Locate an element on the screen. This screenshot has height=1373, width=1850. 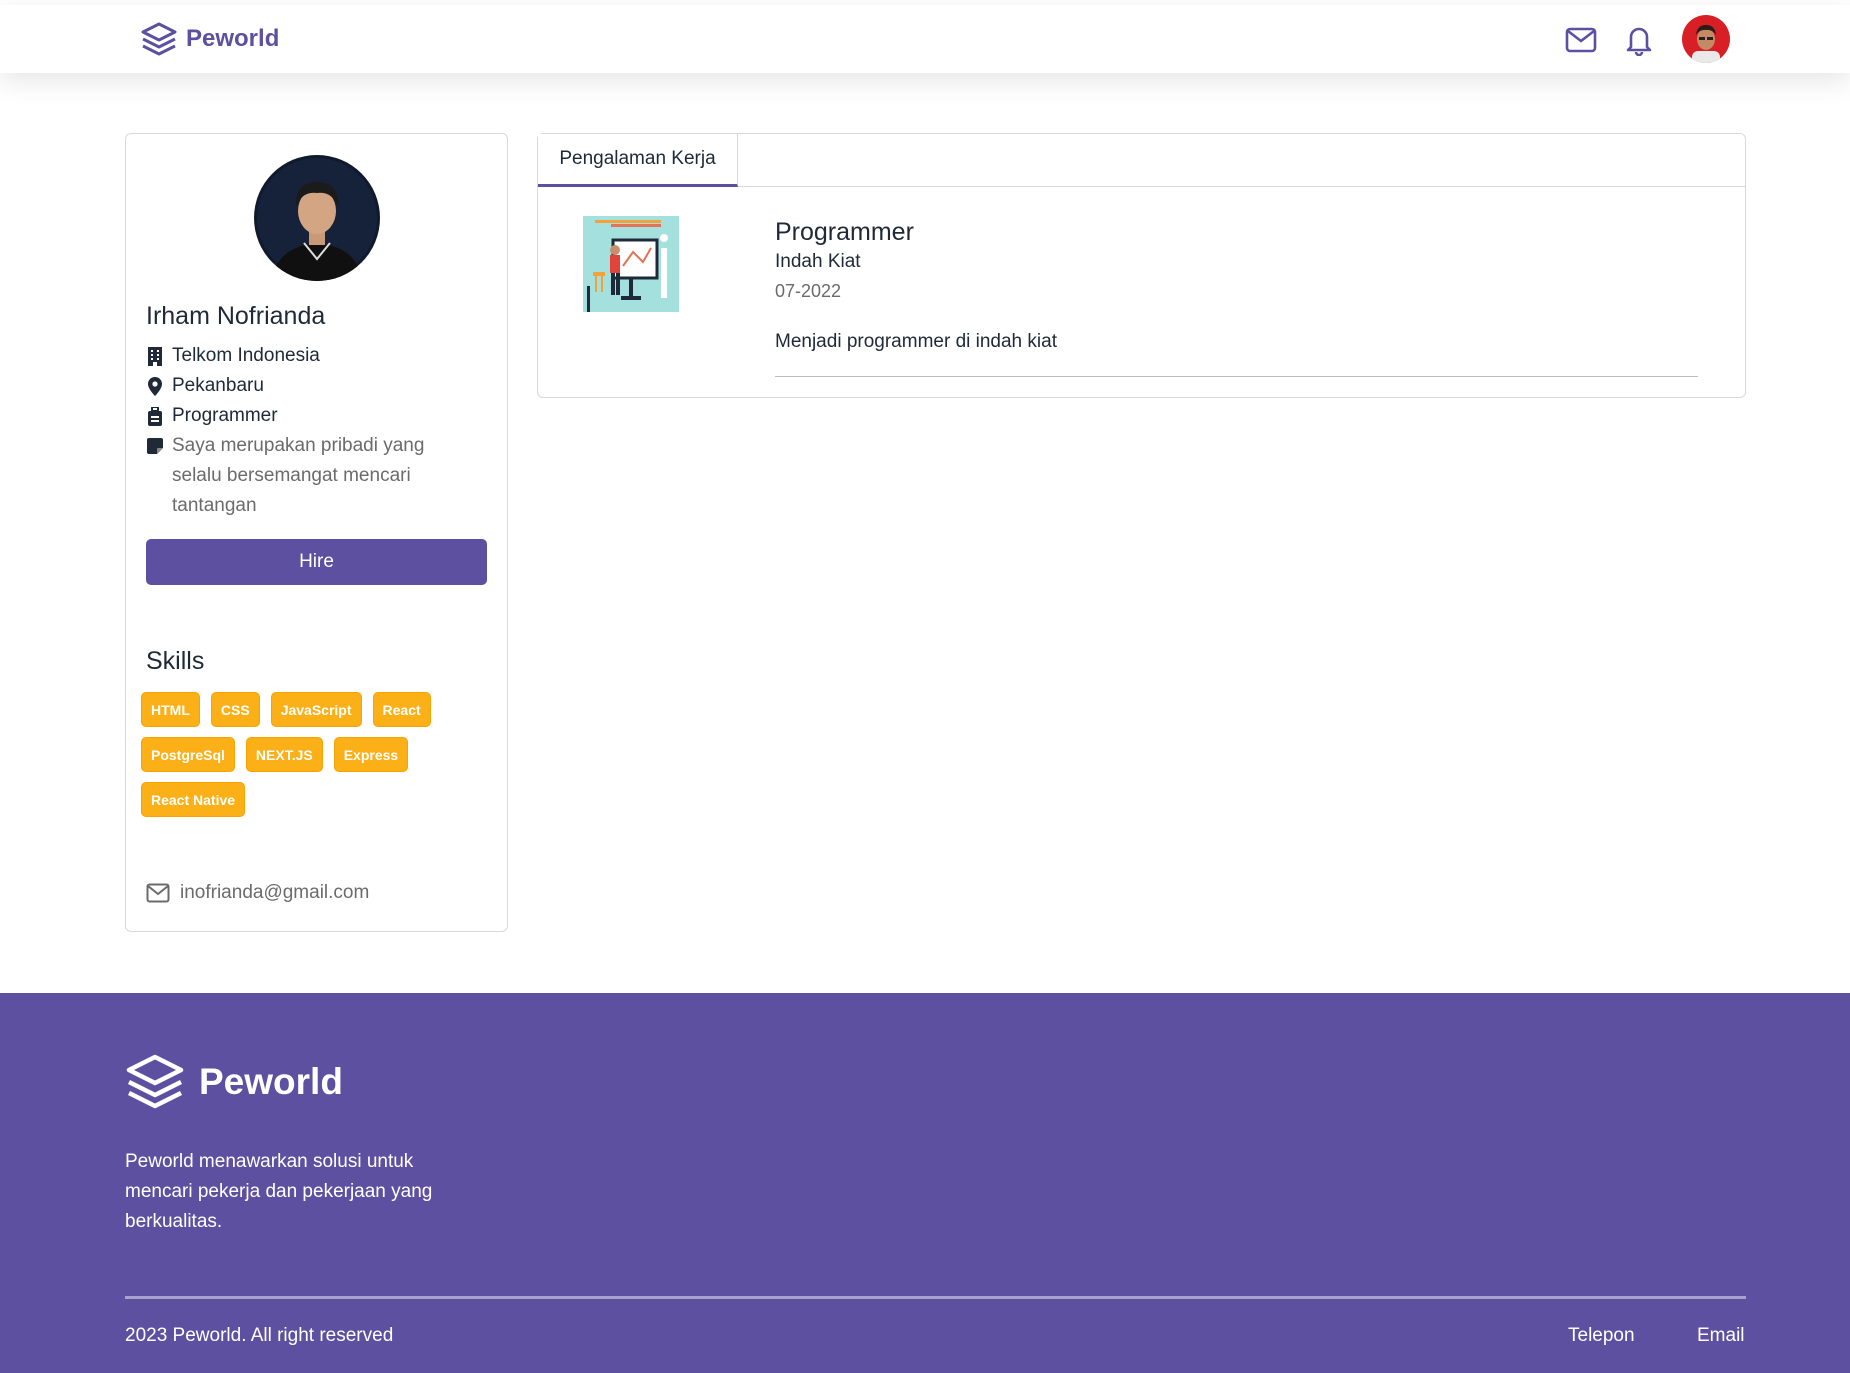
skill-badge: JavaScript is located at coordinates (316, 709).